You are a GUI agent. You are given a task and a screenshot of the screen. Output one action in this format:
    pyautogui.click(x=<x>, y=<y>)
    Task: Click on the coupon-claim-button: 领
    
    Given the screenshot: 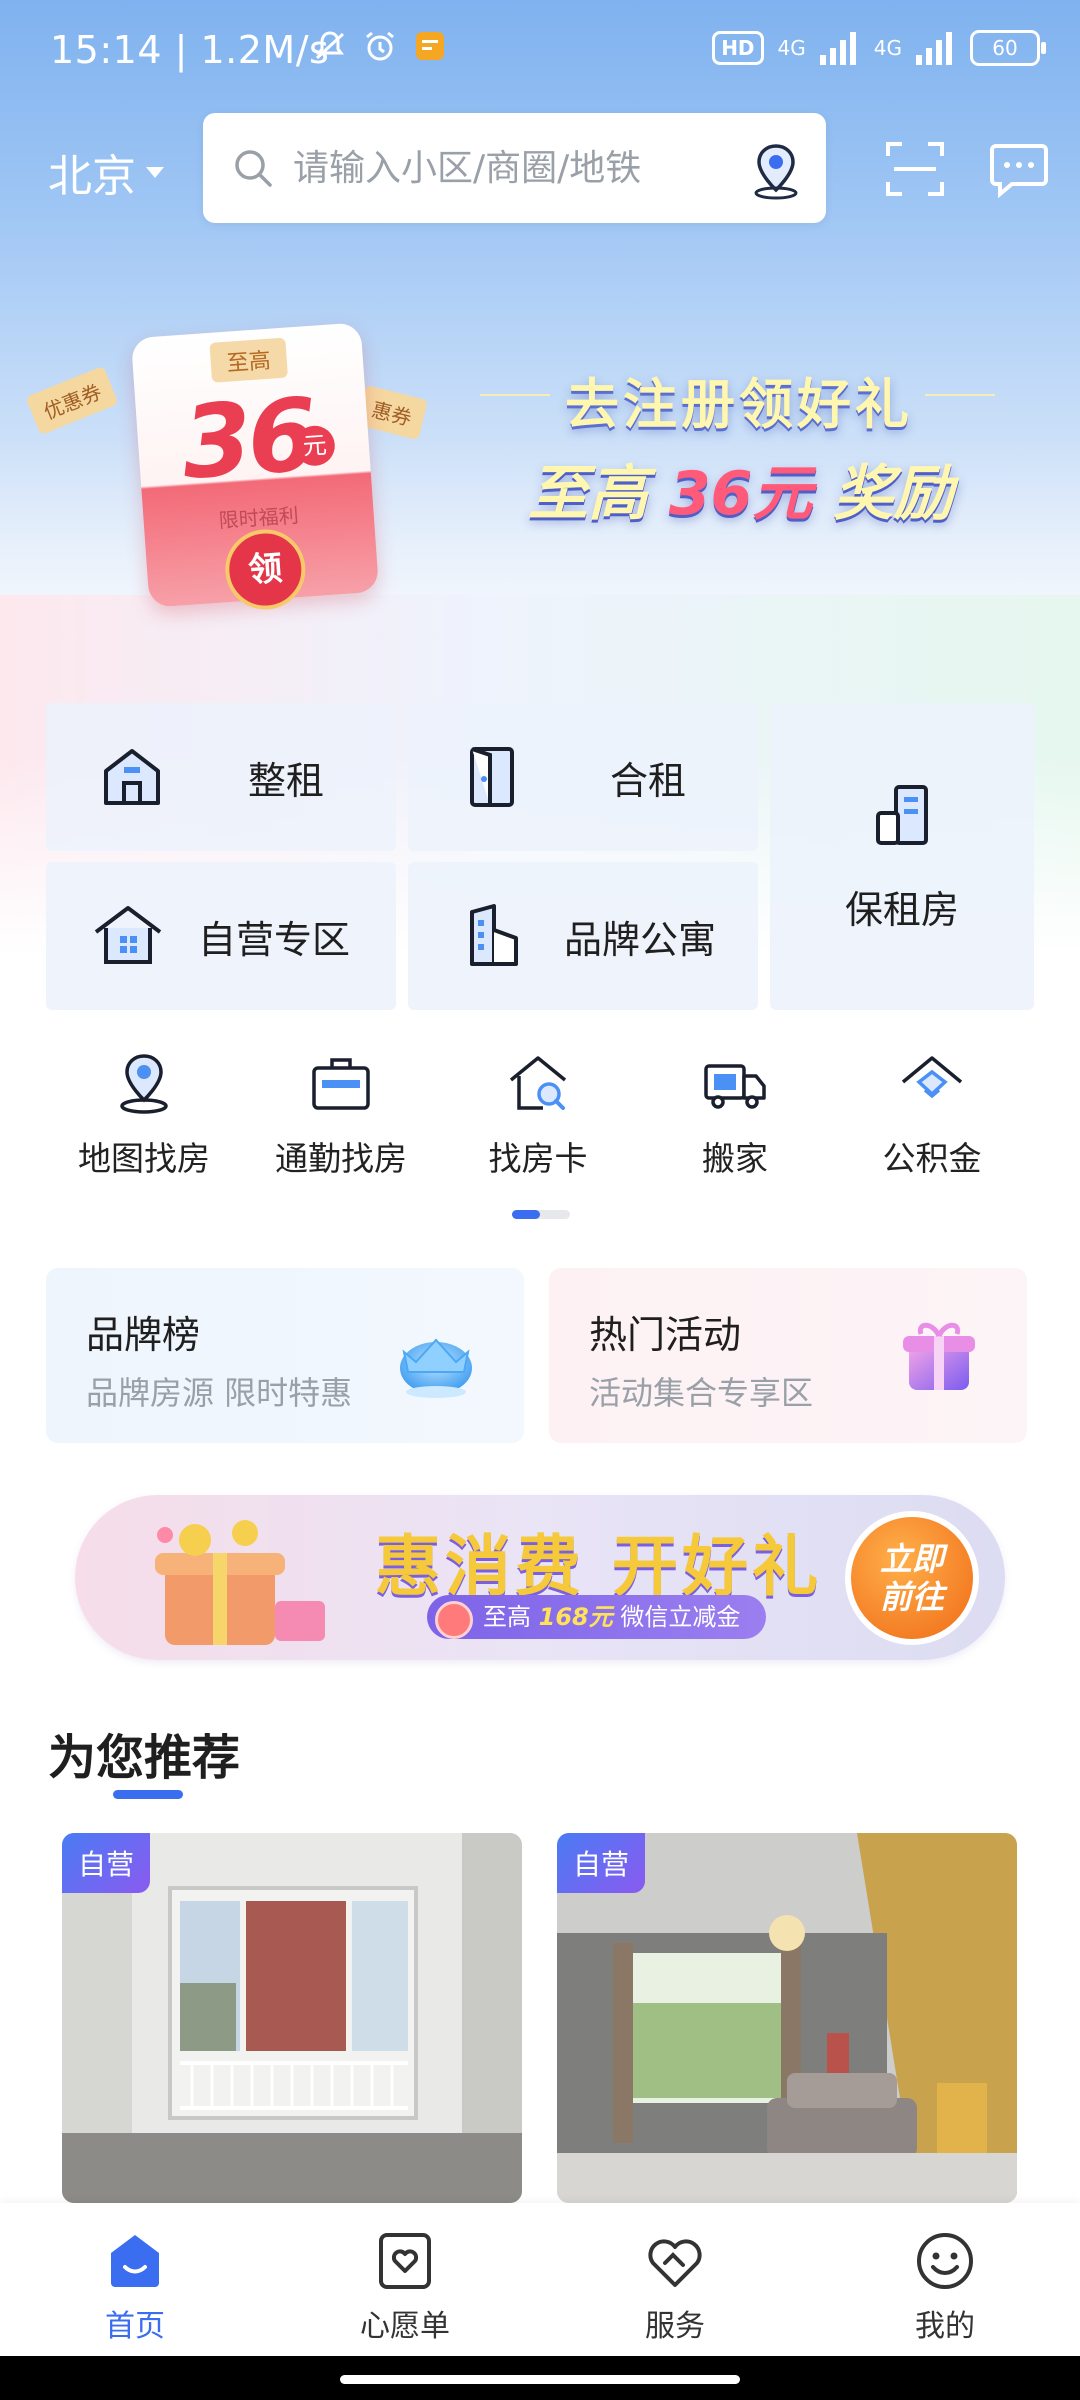 What is the action you would take?
    pyautogui.click(x=265, y=569)
    